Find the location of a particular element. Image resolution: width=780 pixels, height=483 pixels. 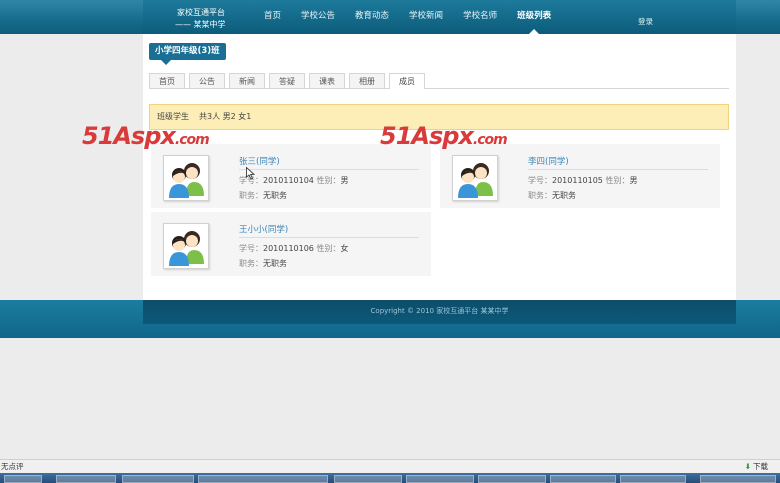

nav-school-notices: 学校公告 is located at coordinates (318, 17).